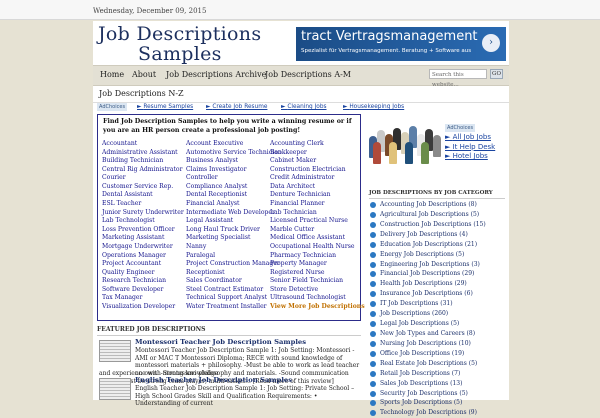  What do you see at coordinates (438, 205) in the screenshot?
I see `category-link: Accounting Job Descriptions (8)` at bounding box center [438, 205].